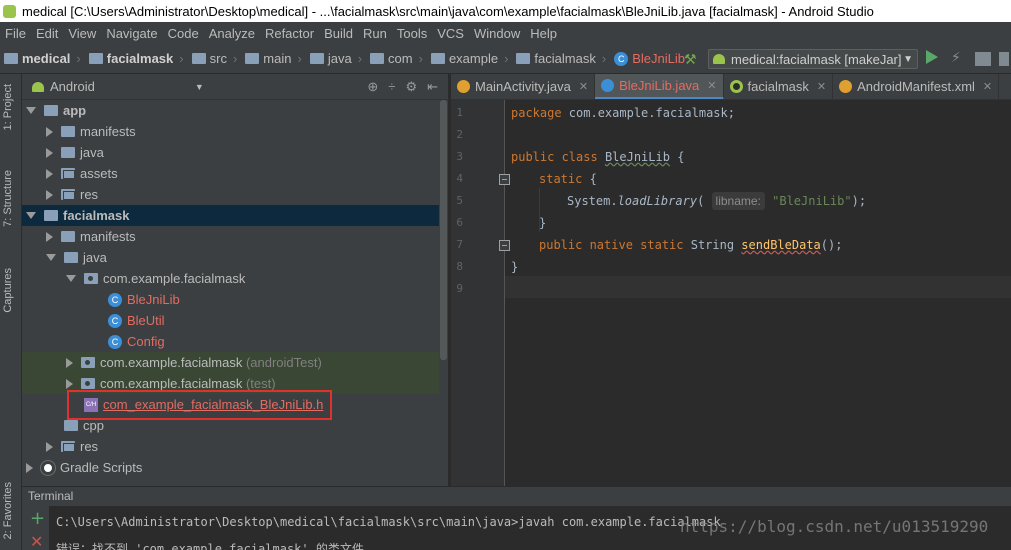  I want to click on tab-label: BleJniLib.java, so click(659, 85).